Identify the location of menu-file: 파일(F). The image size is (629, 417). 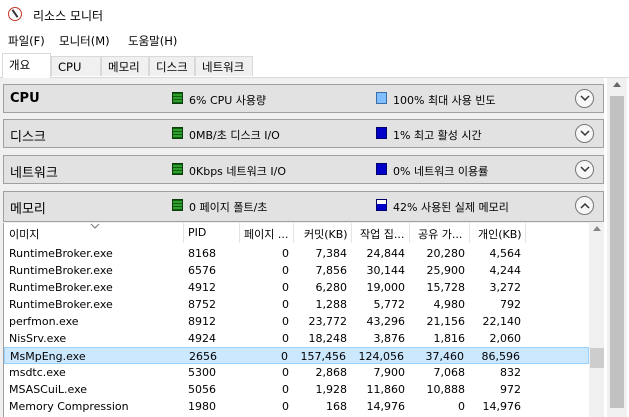
(26, 41).